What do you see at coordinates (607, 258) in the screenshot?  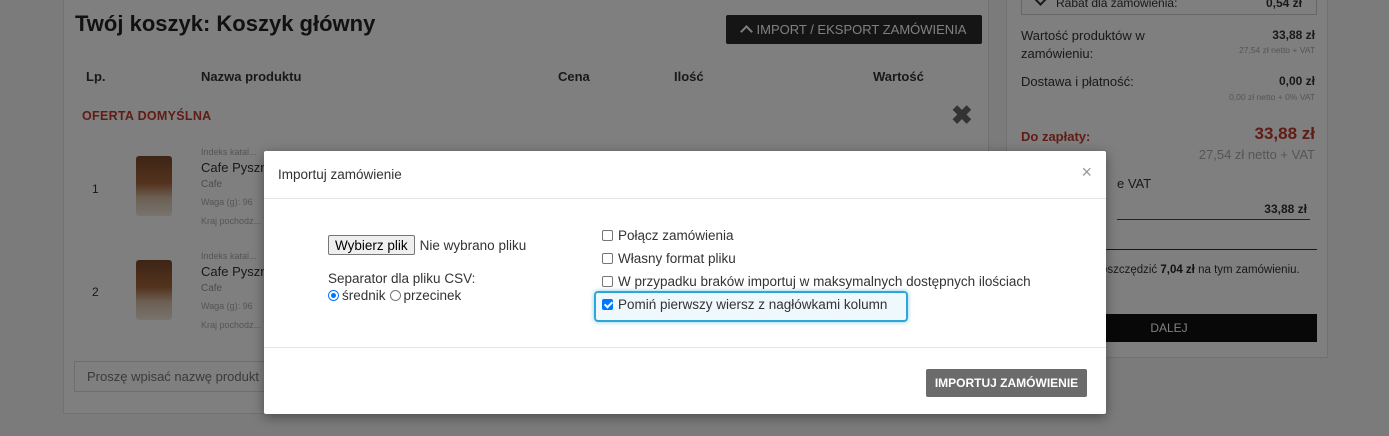 I see `checkbox-own-format` at bounding box center [607, 258].